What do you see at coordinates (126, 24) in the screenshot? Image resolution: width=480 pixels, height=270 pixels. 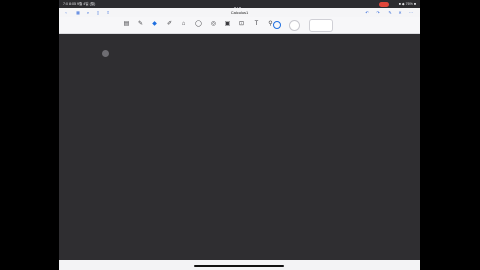 I see `read-mode-tool: ▤` at bounding box center [126, 24].